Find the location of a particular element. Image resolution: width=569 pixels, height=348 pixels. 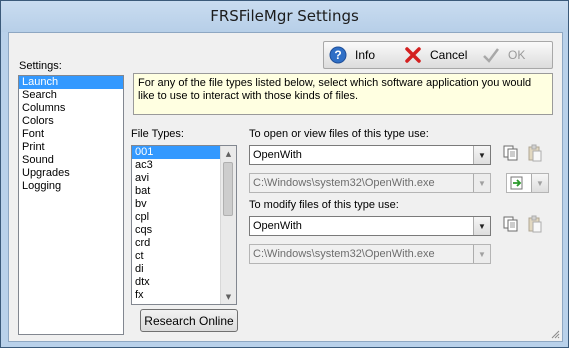

toolbar: ? Info Cancel OK is located at coordinates (438, 55).